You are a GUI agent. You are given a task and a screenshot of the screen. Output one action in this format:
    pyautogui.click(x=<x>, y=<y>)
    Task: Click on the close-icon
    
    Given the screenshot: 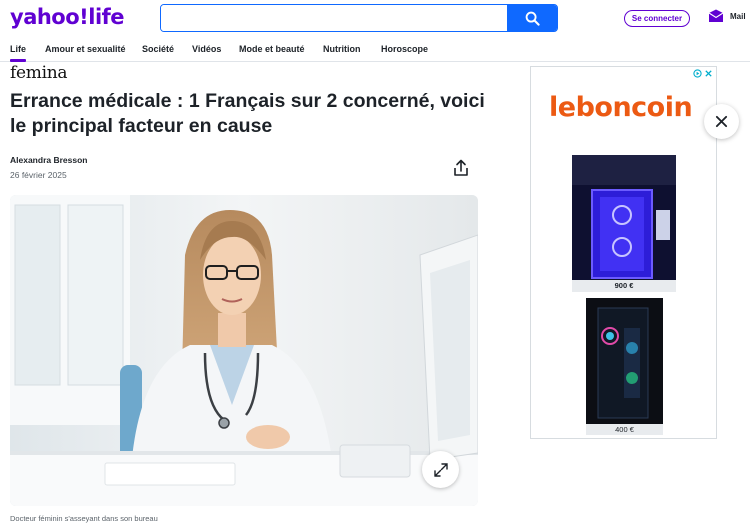 What is the action you would take?
    pyautogui.click(x=721, y=121)
    